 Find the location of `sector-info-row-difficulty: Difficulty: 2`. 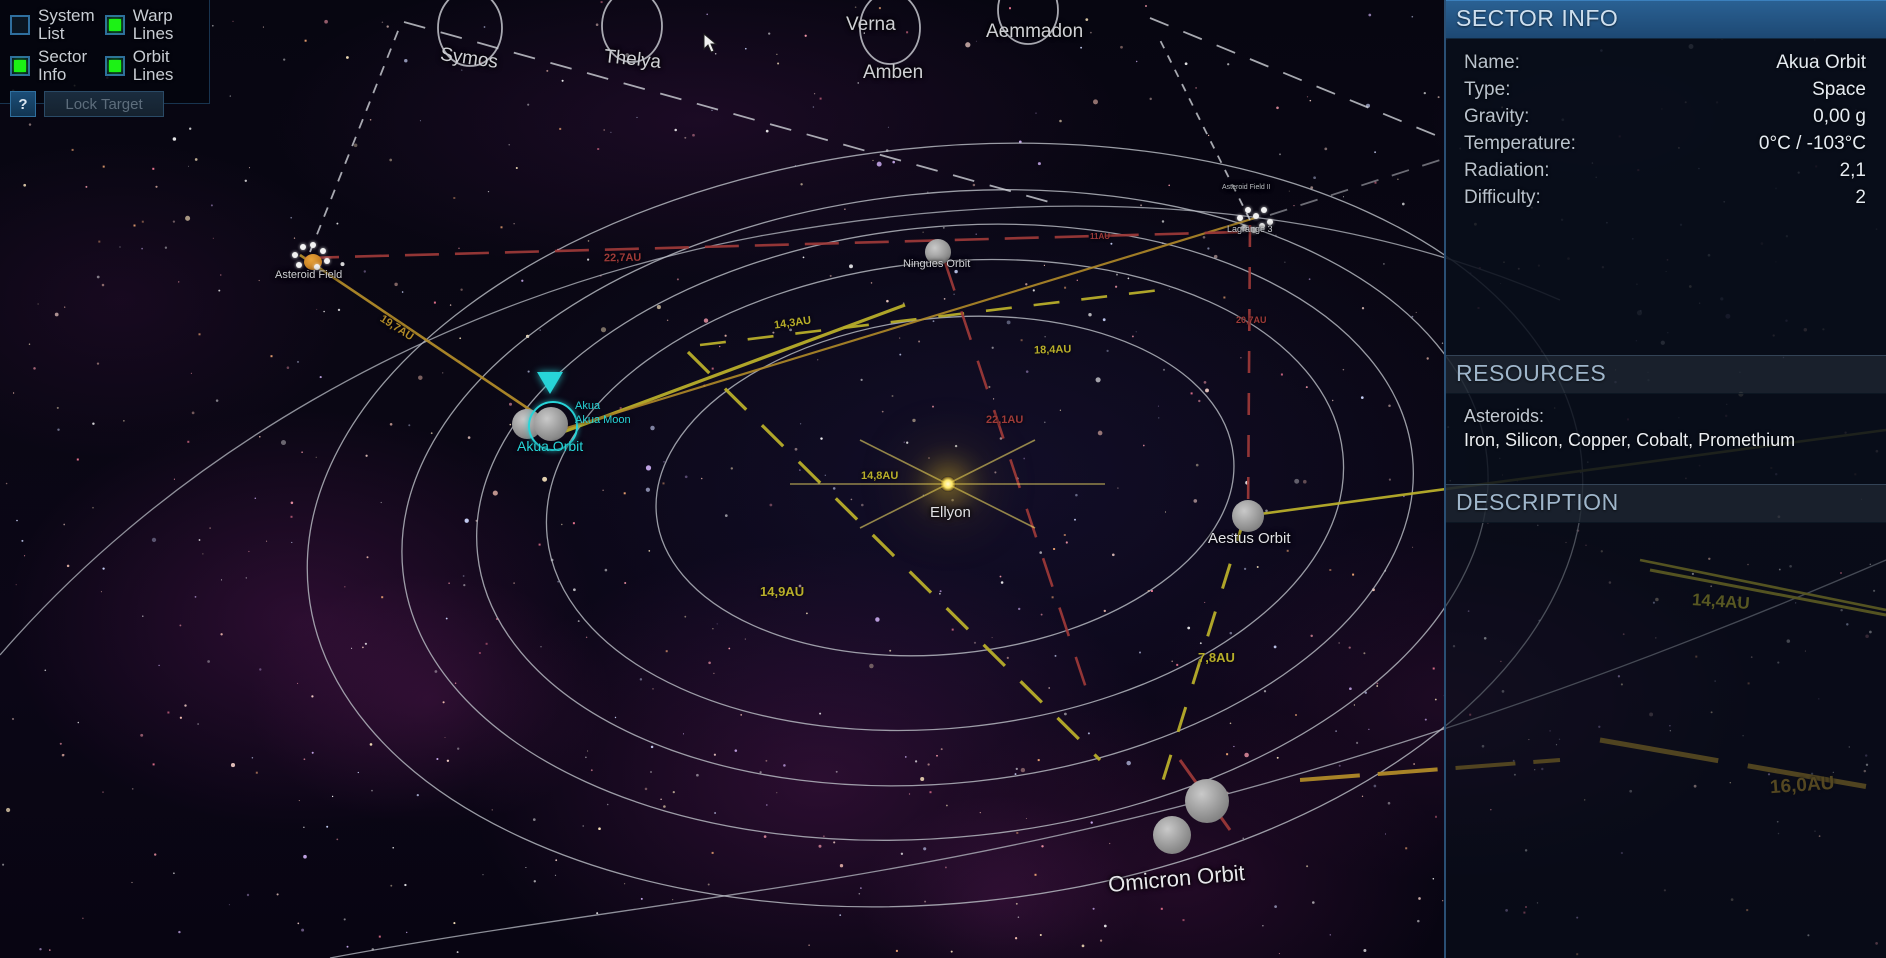

sector-info-row-difficulty: Difficulty: 2 is located at coordinates (1665, 197).